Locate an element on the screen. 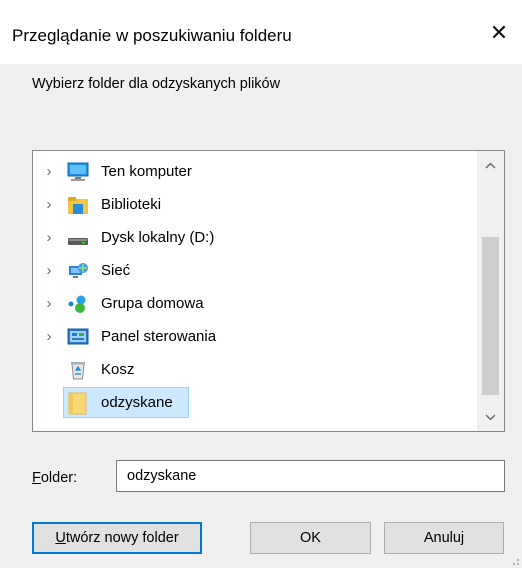  vertical-scrollbar is located at coordinates (490, 291).